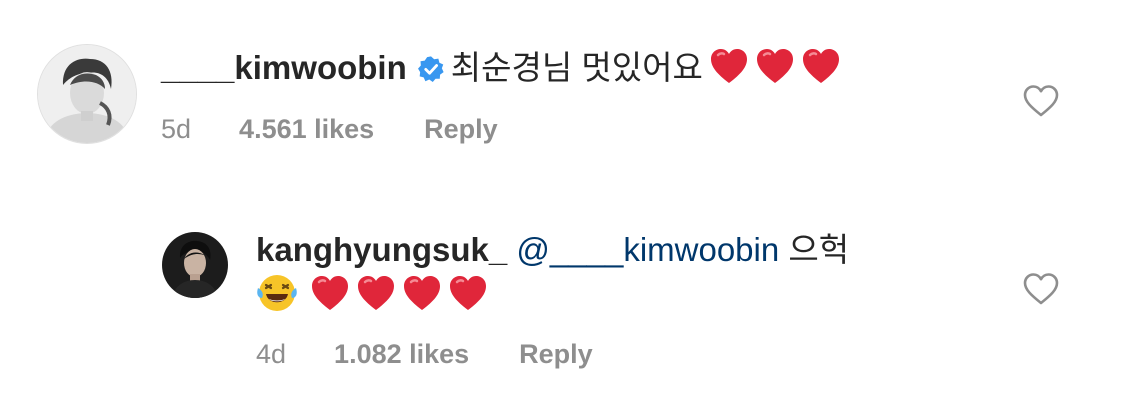 The width and height of the screenshot is (1125, 417). I want to click on comment-meta: 4d 1.082 likes Reply, so click(424, 354).